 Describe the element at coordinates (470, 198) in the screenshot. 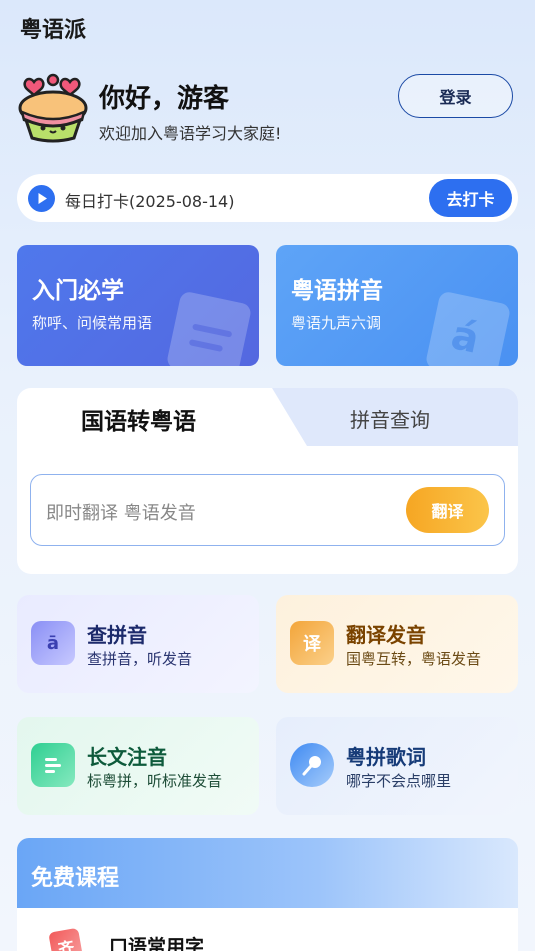

I see `checkin-button: 去打卡` at that location.